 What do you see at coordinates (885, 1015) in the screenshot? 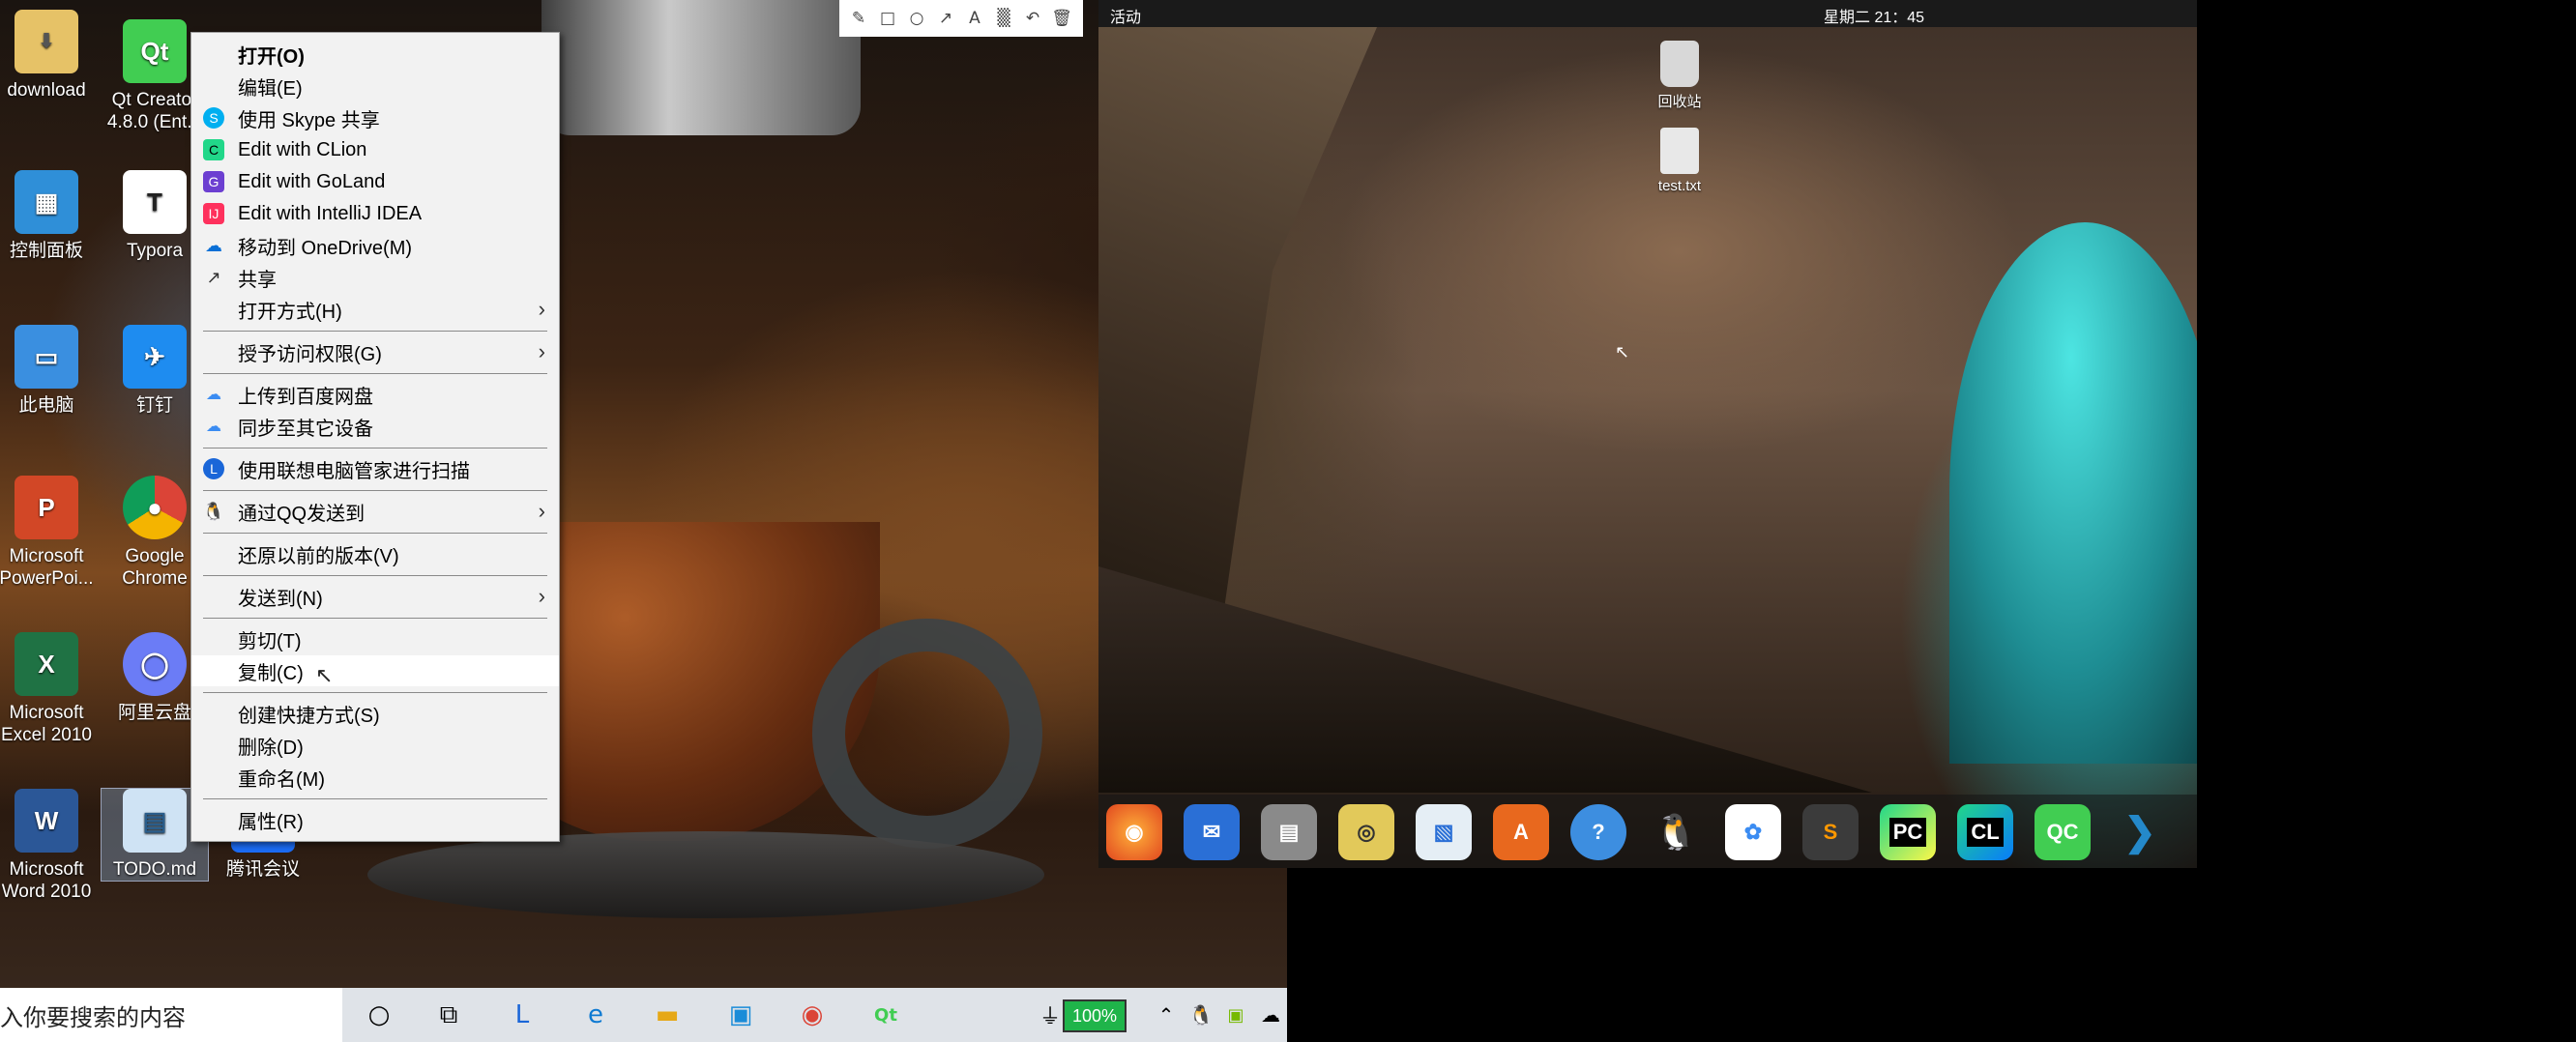
I see `qt-taskbar-icon: Qt` at bounding box center [885, 1015].